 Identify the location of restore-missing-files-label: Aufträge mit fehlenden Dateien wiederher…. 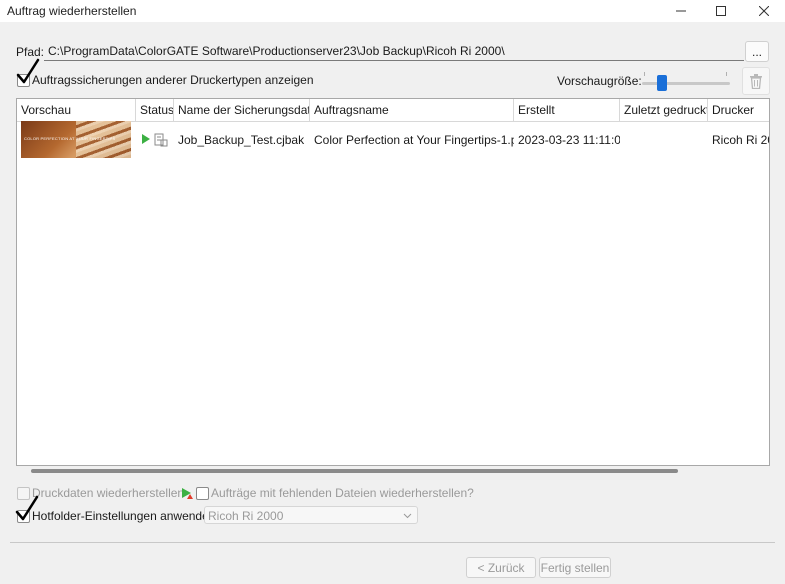
(342, 493).